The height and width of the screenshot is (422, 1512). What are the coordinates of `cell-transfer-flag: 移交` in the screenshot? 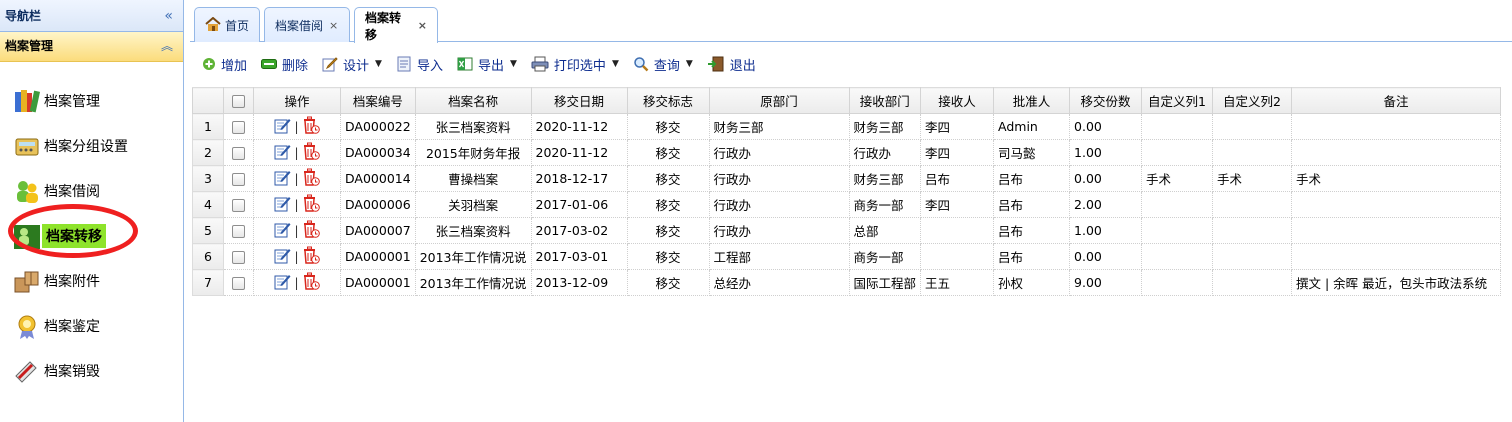 It's located at (668, 178).